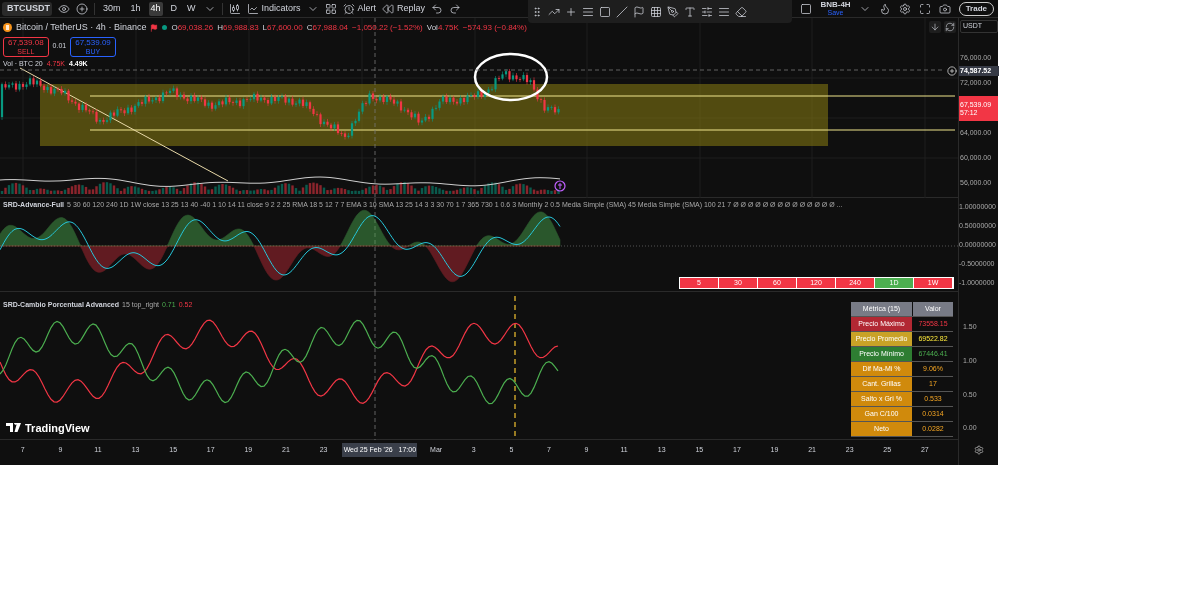 This screenshot has height=600, width=1200. What do you see at coordinates (404, 8) in the screenshot?
I see `replay-button: Replay` at bounding box center [404, 8].